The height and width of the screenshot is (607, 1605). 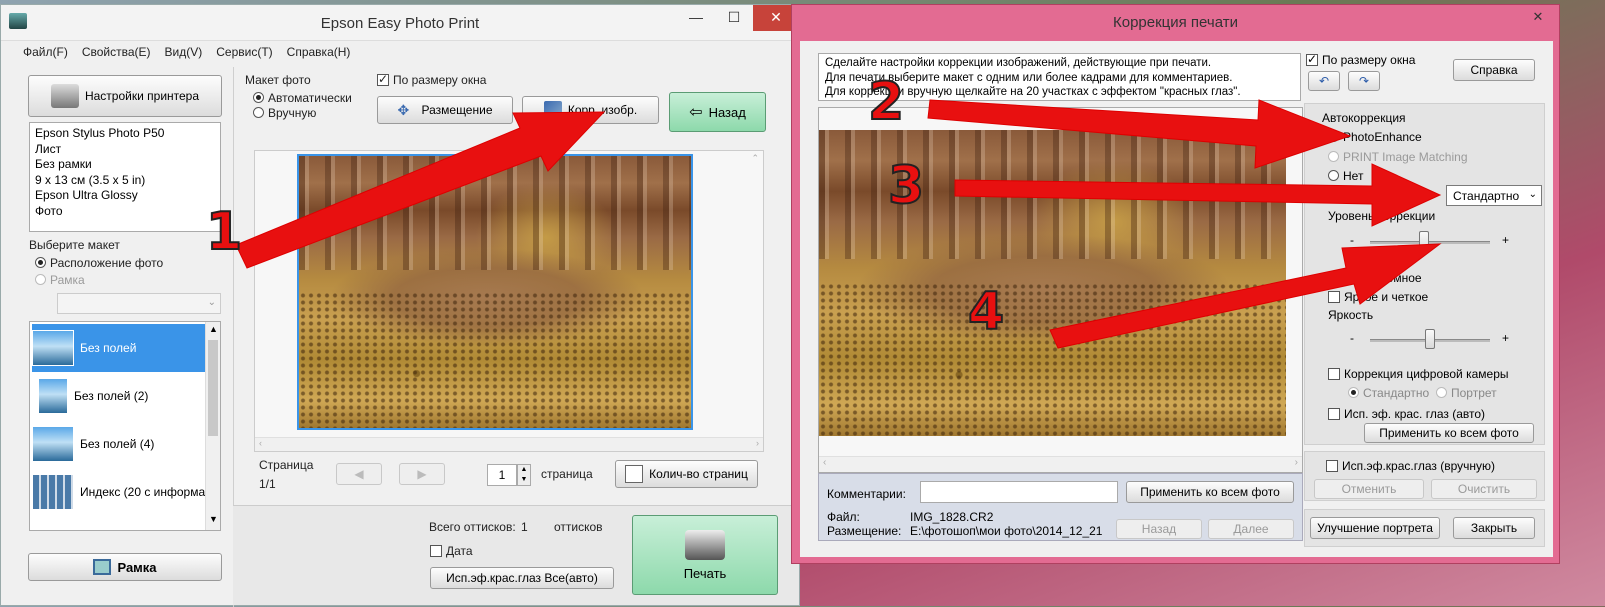 I want to click on brightness-slider, so click(x=1430, y=339).